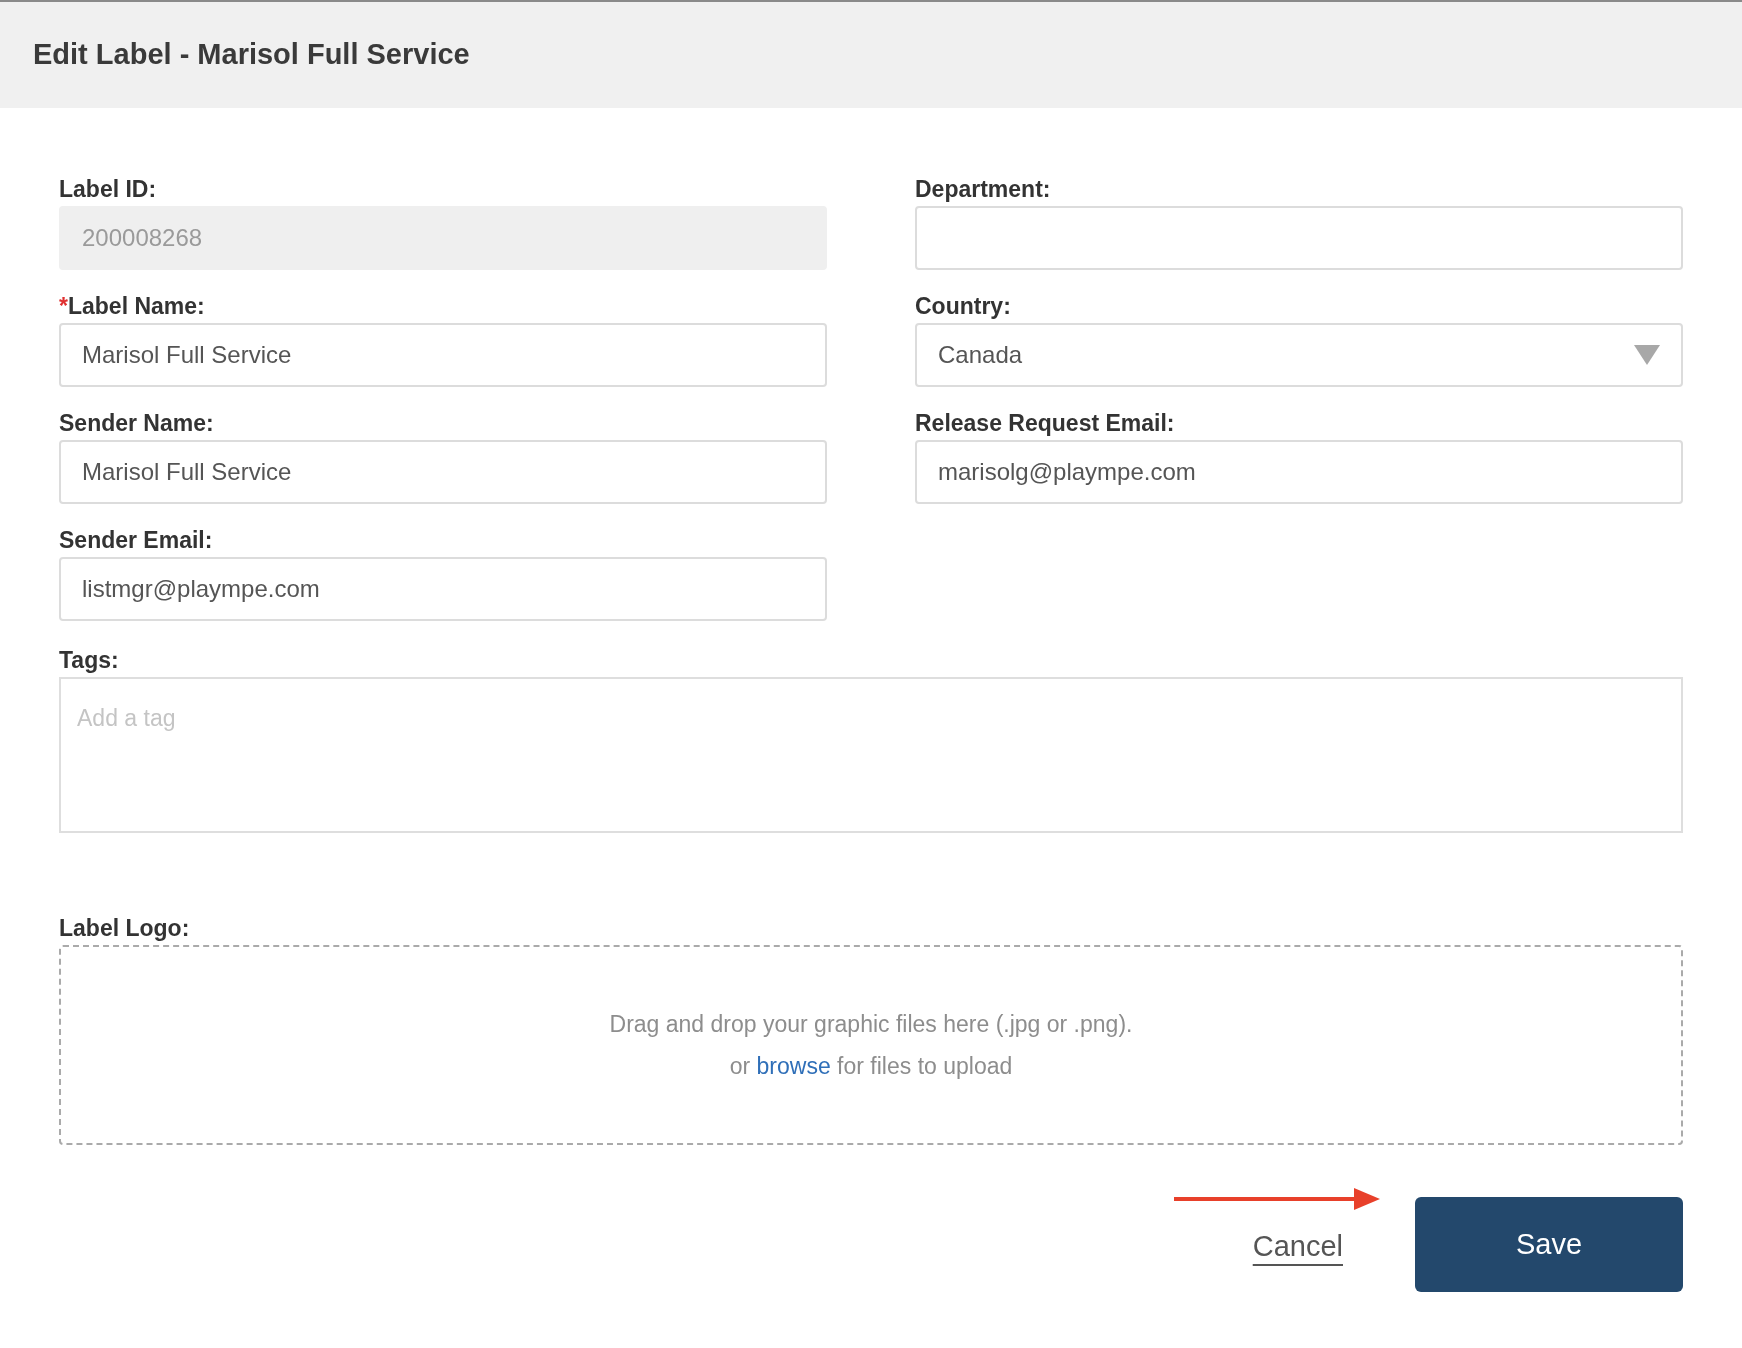 Image resolution: width=1742 pixels, height=1348 pixels. What do you see at coordinates (963, 305) in the screenshot?
I see `field-label: Country:` at bounding box center [963, 305].